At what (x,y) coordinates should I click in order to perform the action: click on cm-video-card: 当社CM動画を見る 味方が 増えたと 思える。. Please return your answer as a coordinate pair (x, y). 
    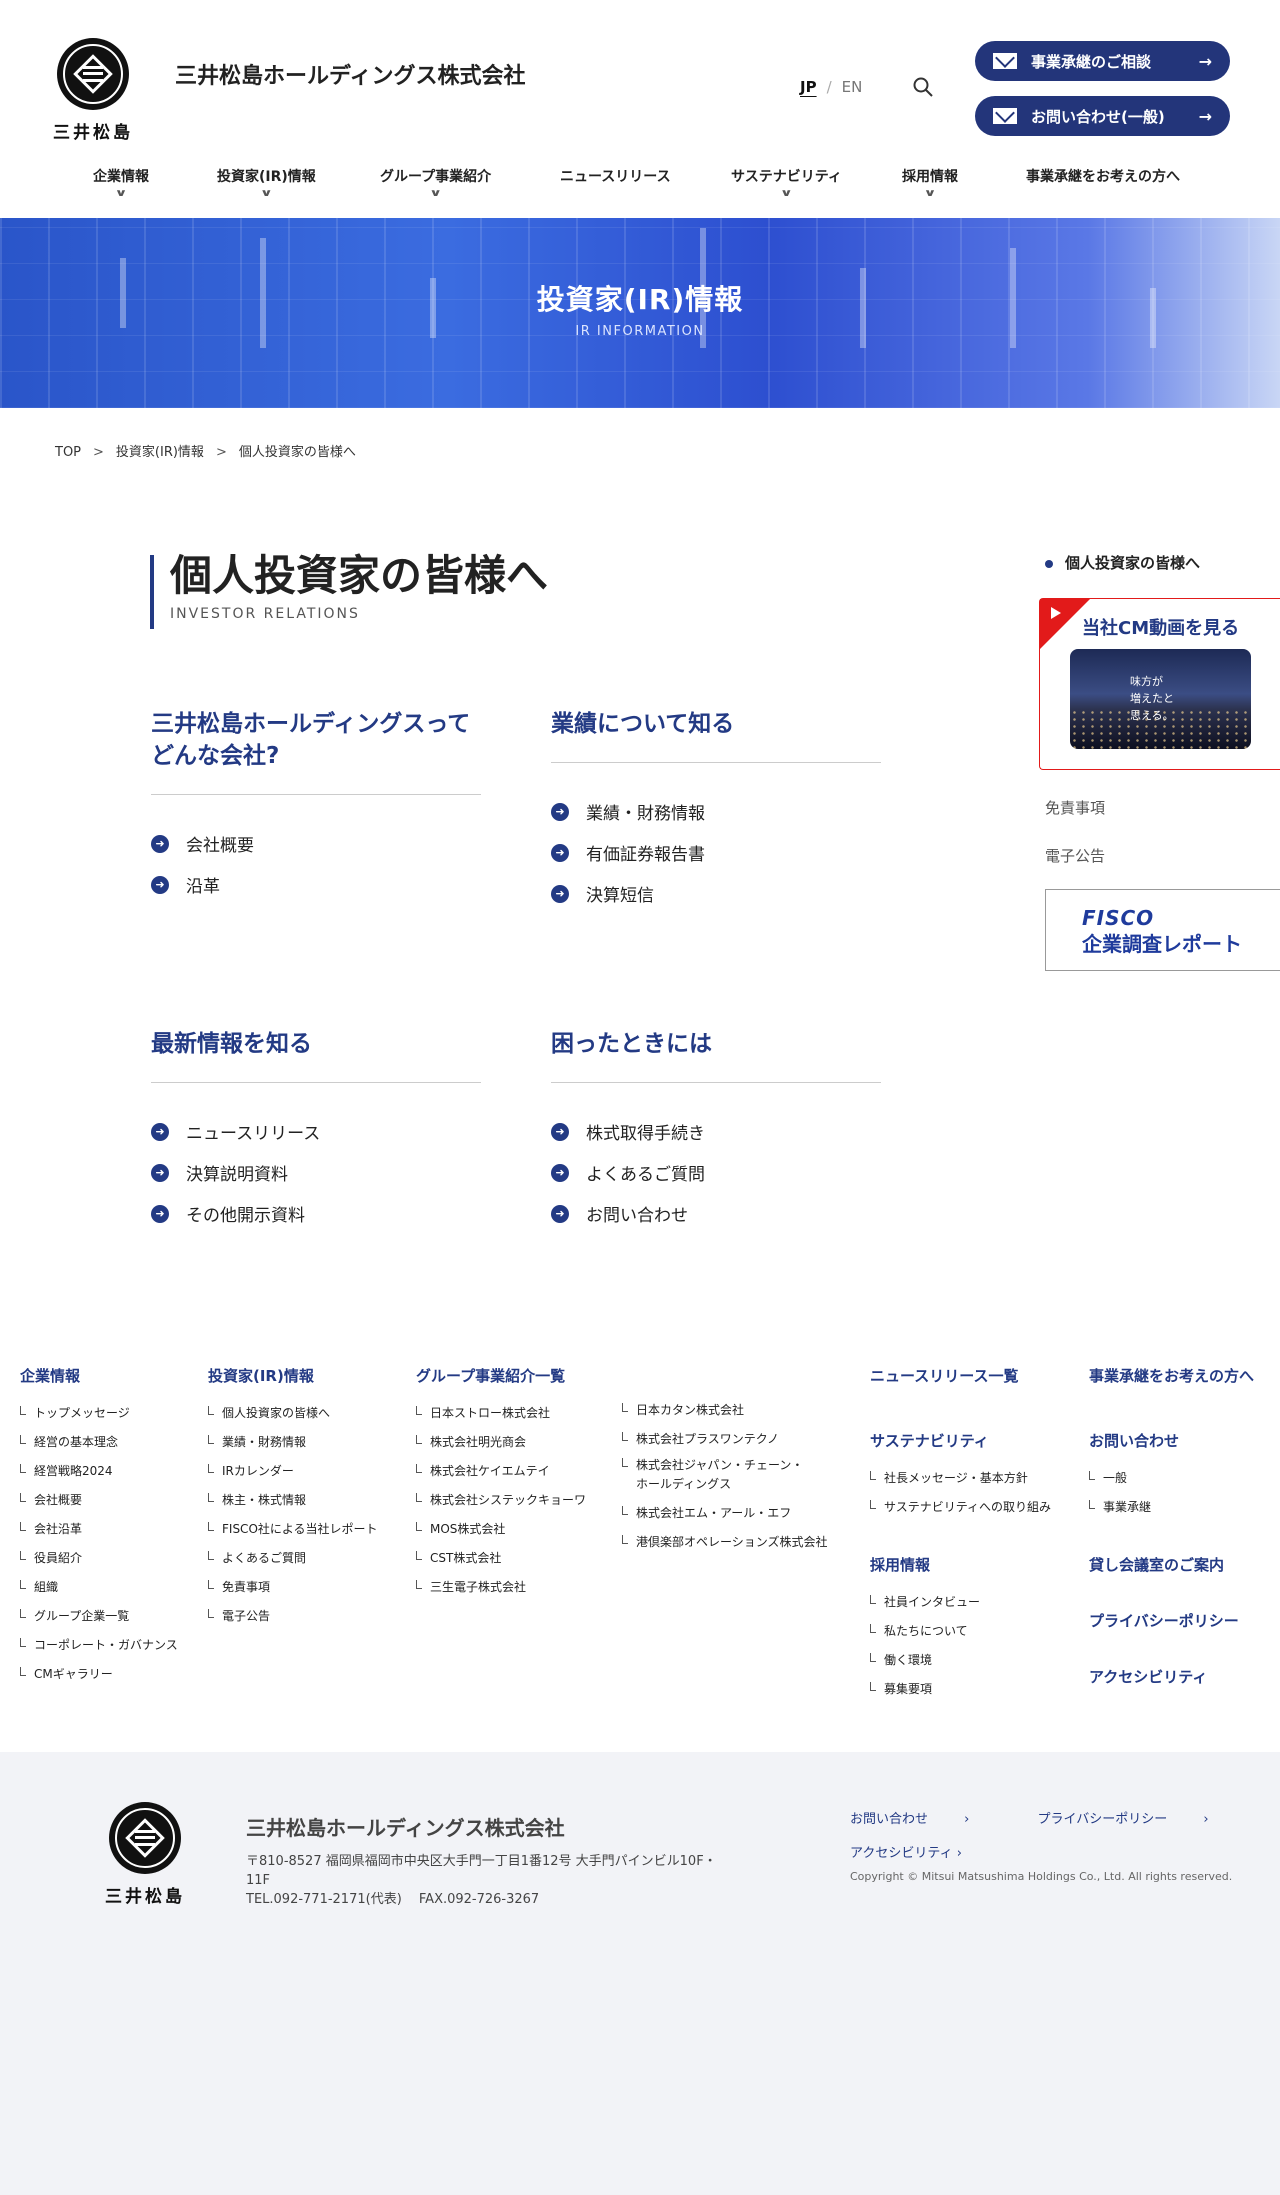
    Looking at the image, I should click on (1159, 684).